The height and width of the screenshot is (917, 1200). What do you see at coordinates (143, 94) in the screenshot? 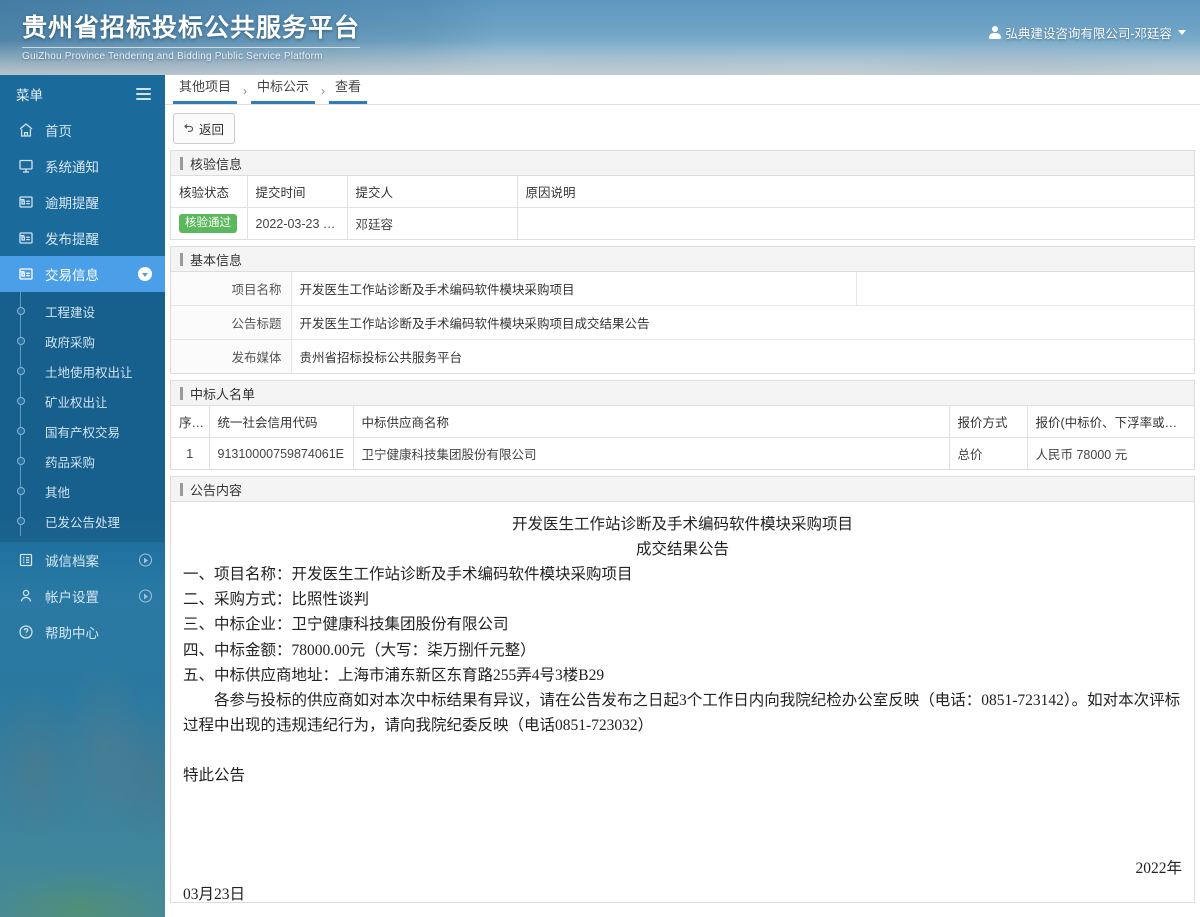
I see `hamburger-icon` at bounding box center [143, 94].